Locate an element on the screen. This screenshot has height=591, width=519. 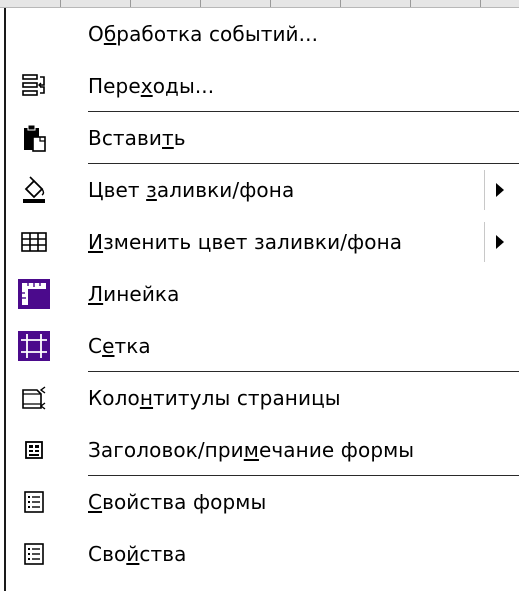
properties-icon is located at coordinates (34, 554).